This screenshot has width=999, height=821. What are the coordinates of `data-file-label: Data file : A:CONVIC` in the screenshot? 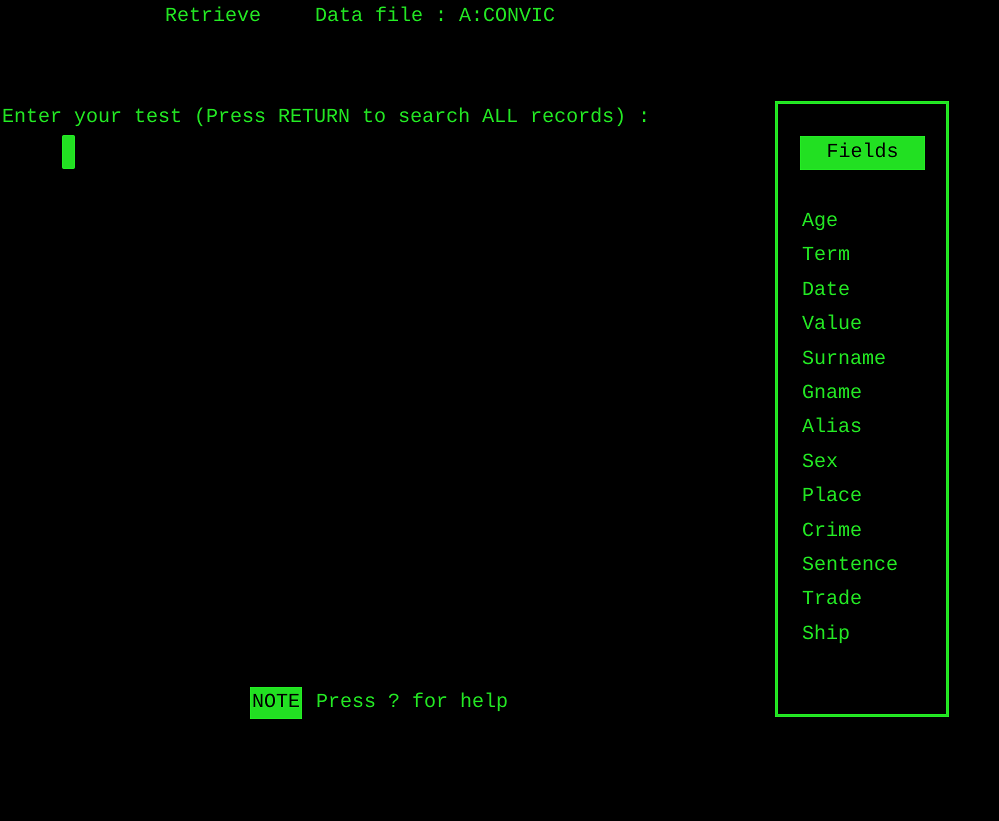 It's located at (435, 17).